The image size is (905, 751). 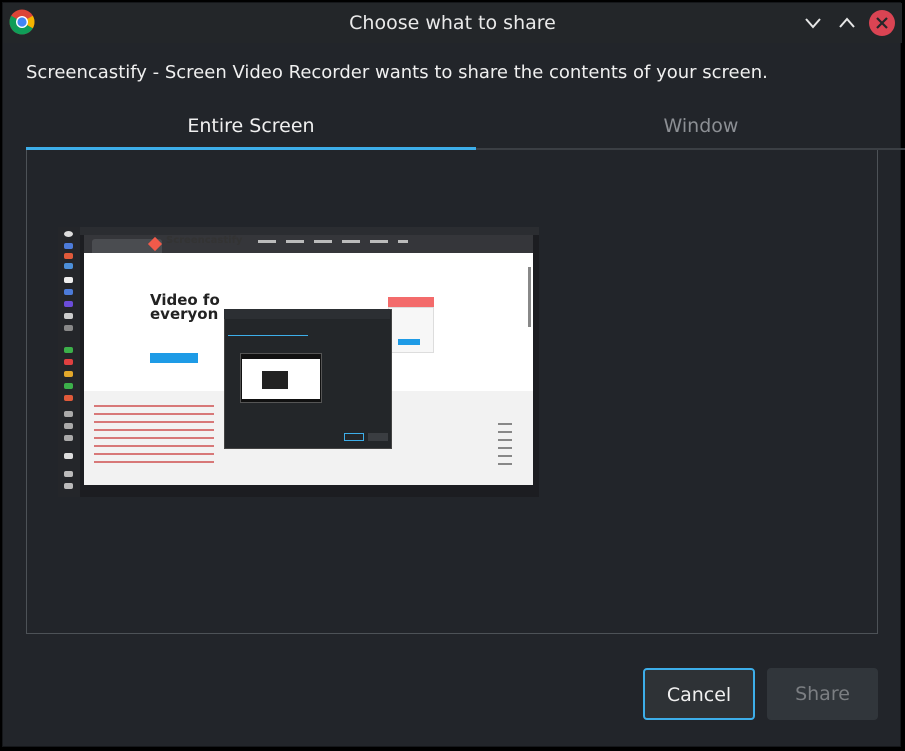 I want to click on thumb-share-dialog-inner, so click(x=275, y=380).